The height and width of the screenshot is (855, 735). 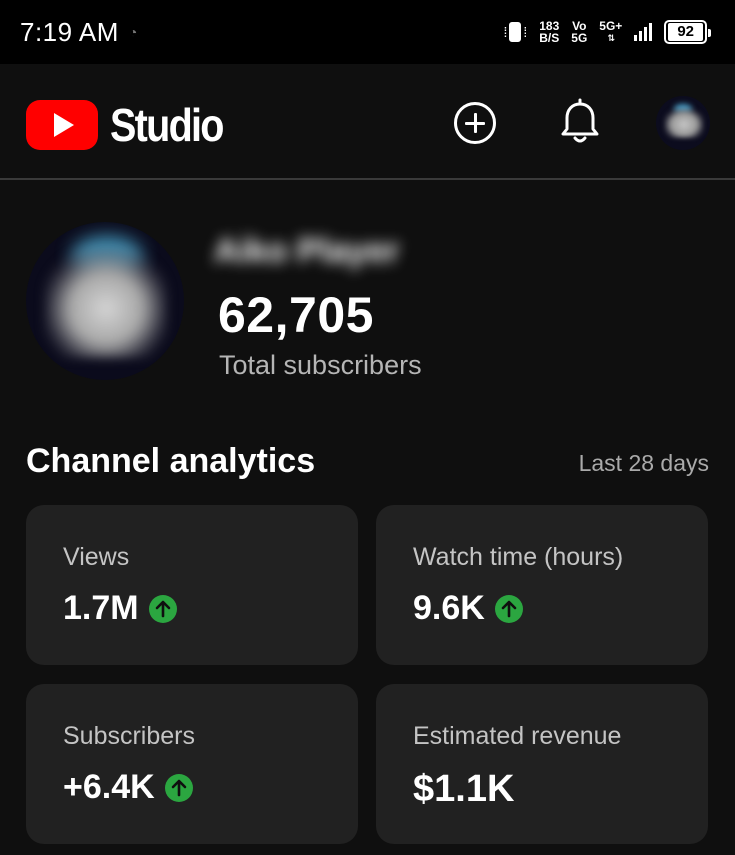 I want to click on youtube-studio-logo: Studio, so click(x=133, y=125).